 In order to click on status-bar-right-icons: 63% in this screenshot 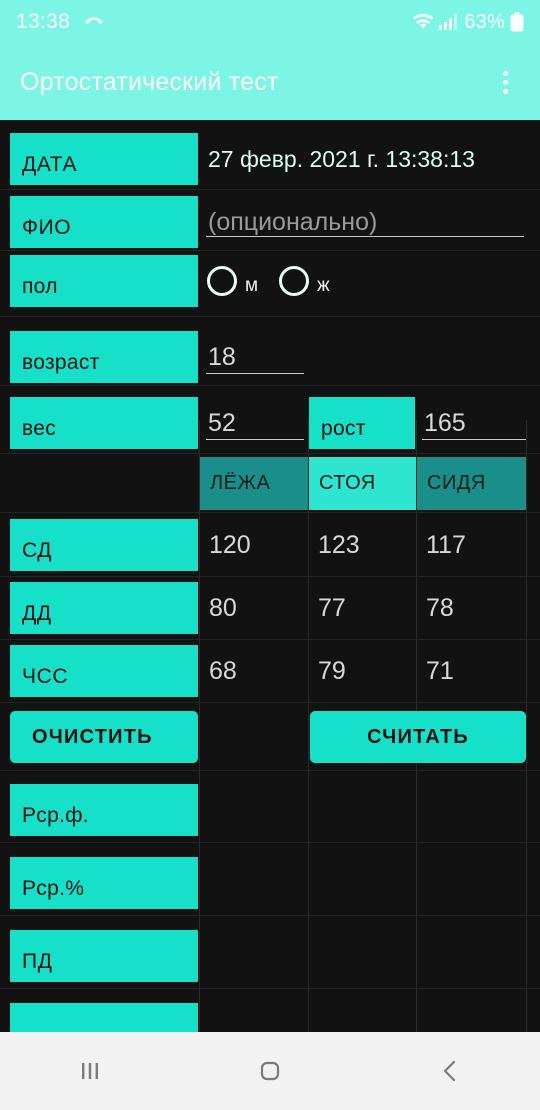, I will do `click(468, 22)`.